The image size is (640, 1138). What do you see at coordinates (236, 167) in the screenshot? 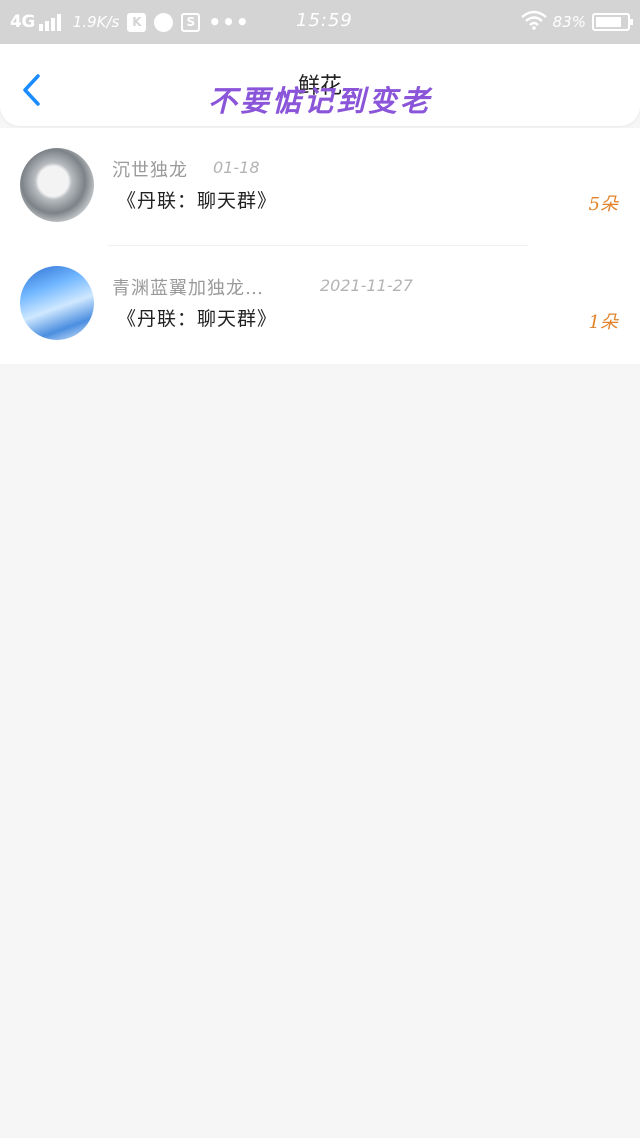
I see `record-date: 01-18` at bounding box center [236, 167].